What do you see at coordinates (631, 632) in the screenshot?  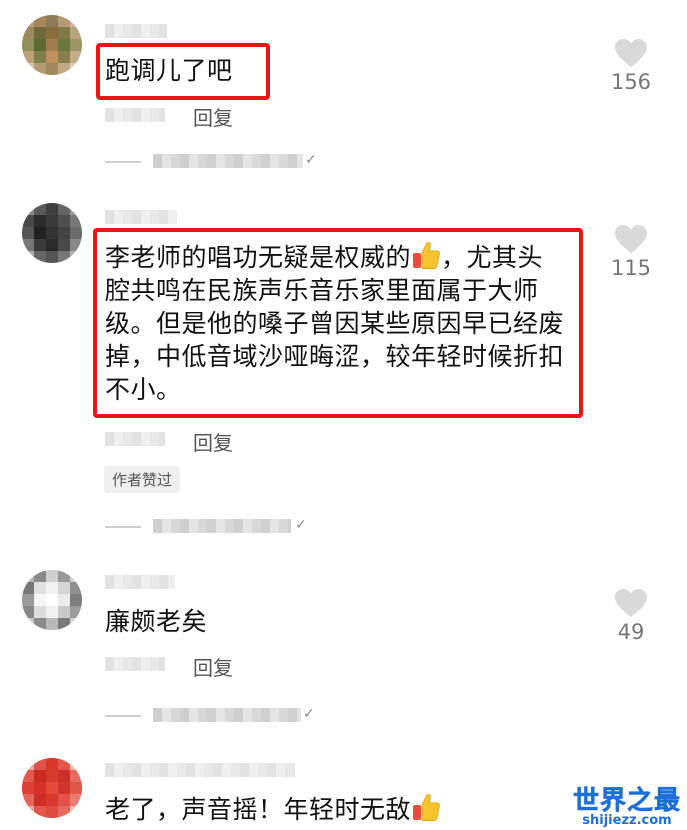 I see `like-count: 49` at bounding box center [631, 632].